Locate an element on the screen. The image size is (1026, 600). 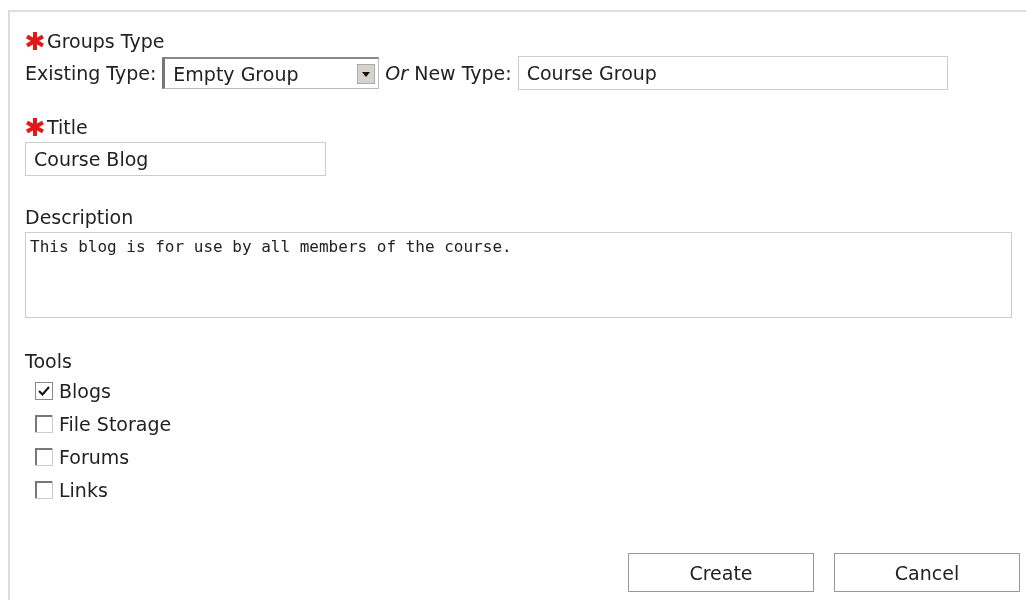
title-field: Course Blog is located at coordinates (175, 159).